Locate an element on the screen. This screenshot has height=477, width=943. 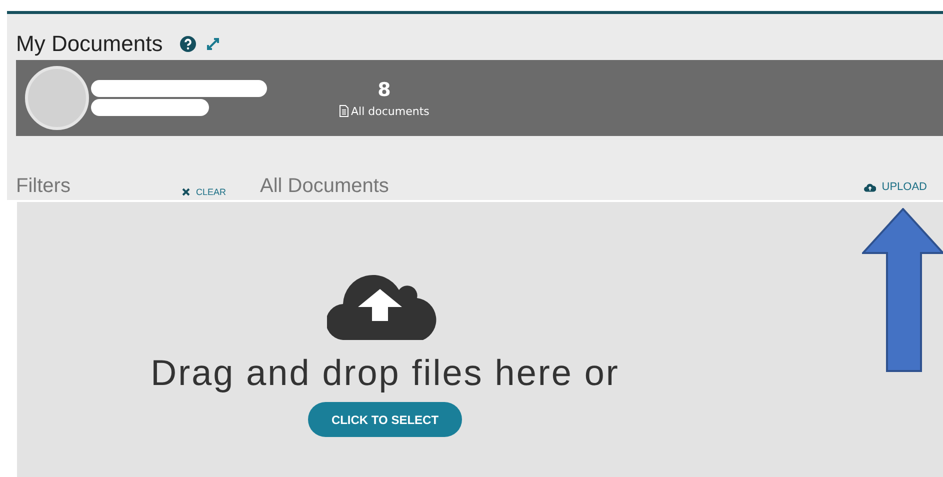
page-title: My Documents is located at coordinates (89, 44).